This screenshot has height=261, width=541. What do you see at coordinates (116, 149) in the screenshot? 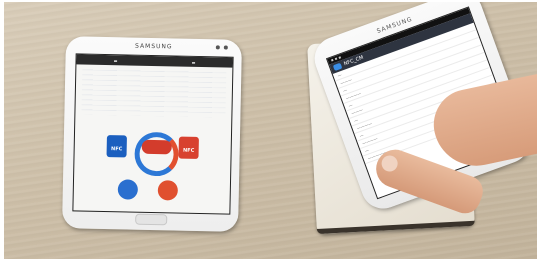
I see `nfc-left-label: NFC` at bounding box center [116, 149].